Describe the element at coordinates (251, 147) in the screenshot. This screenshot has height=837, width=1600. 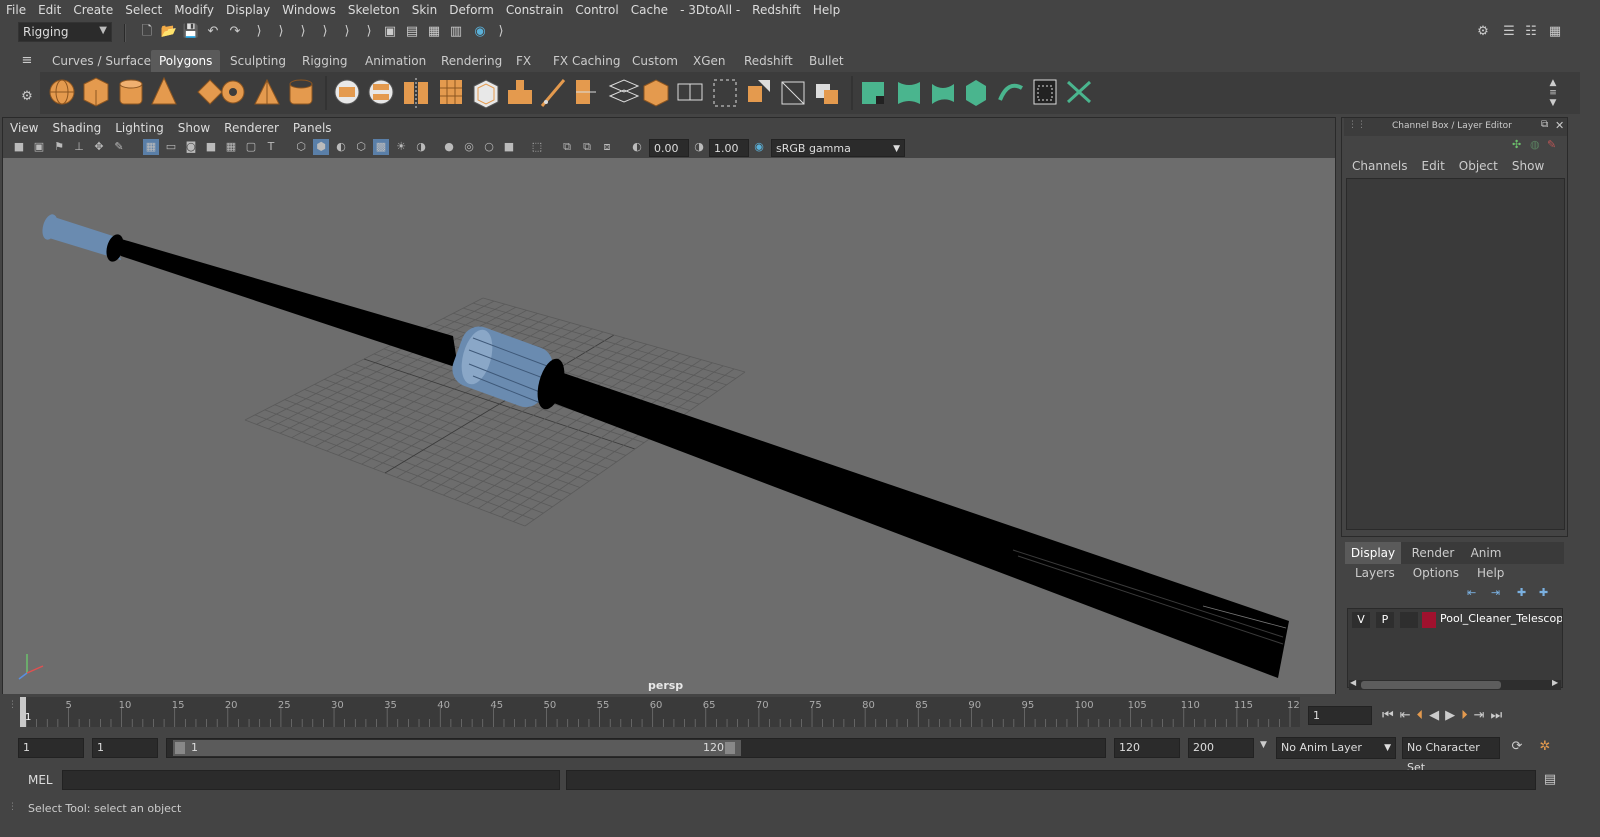
I see `safe-action-icon: ▢` at that location.